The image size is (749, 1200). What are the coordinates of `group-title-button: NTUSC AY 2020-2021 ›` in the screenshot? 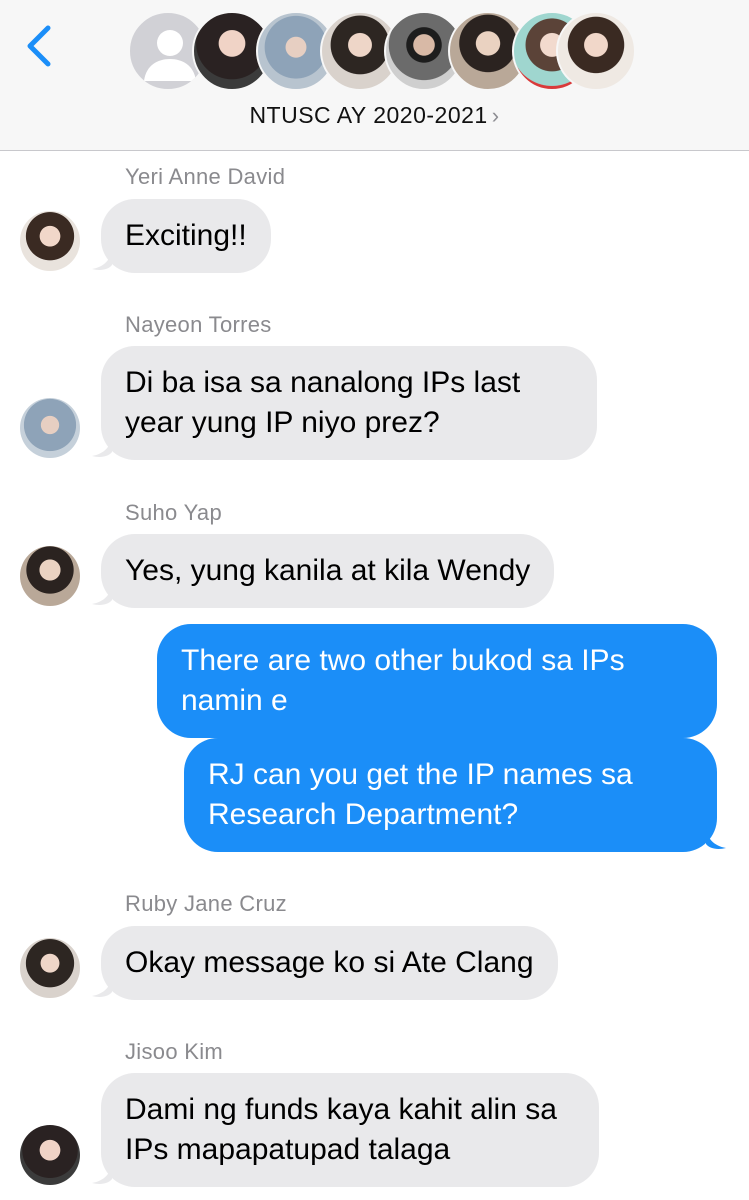 It's located at (374, 115).